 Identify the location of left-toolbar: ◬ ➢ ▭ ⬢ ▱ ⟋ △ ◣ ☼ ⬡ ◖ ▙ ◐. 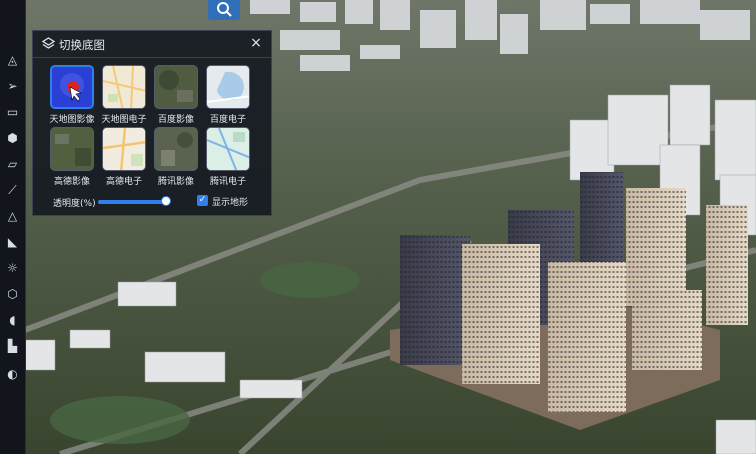
(13, 227).